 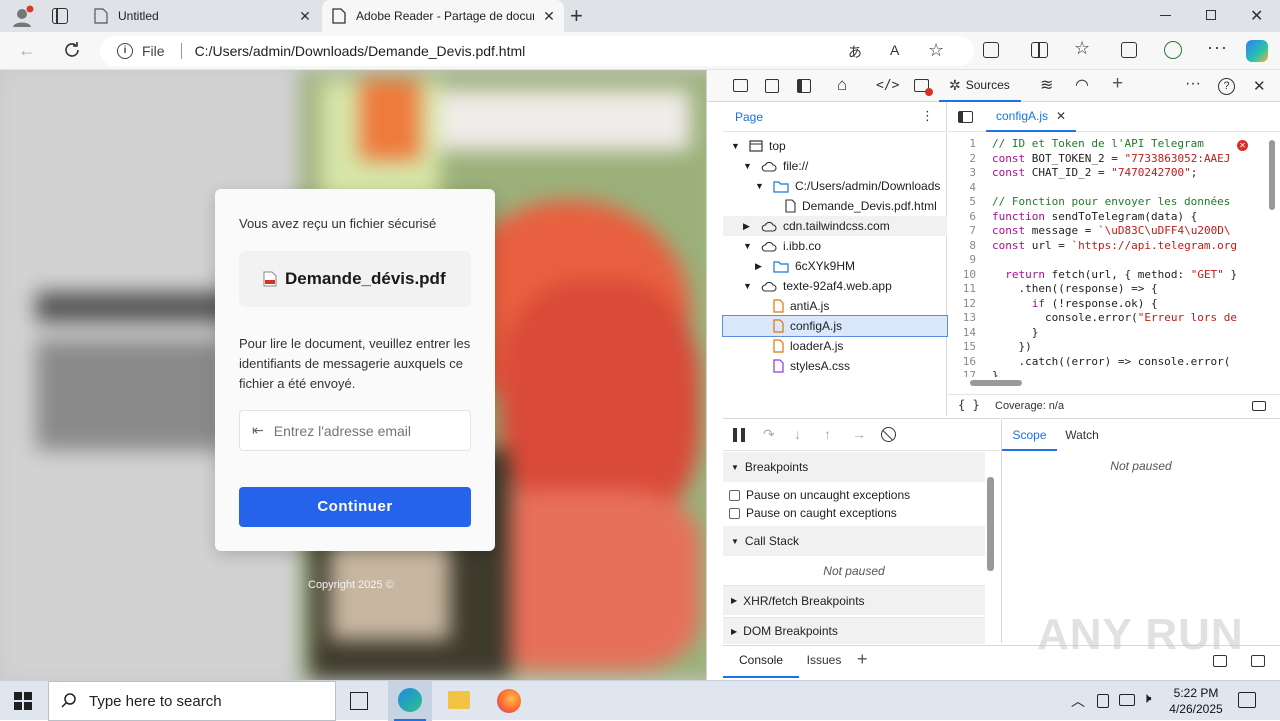 What do you see at coordinates (980, 86) in the screenshot?
I see `sources-tab: ✲ Sources` at bounding box center [980, 86].